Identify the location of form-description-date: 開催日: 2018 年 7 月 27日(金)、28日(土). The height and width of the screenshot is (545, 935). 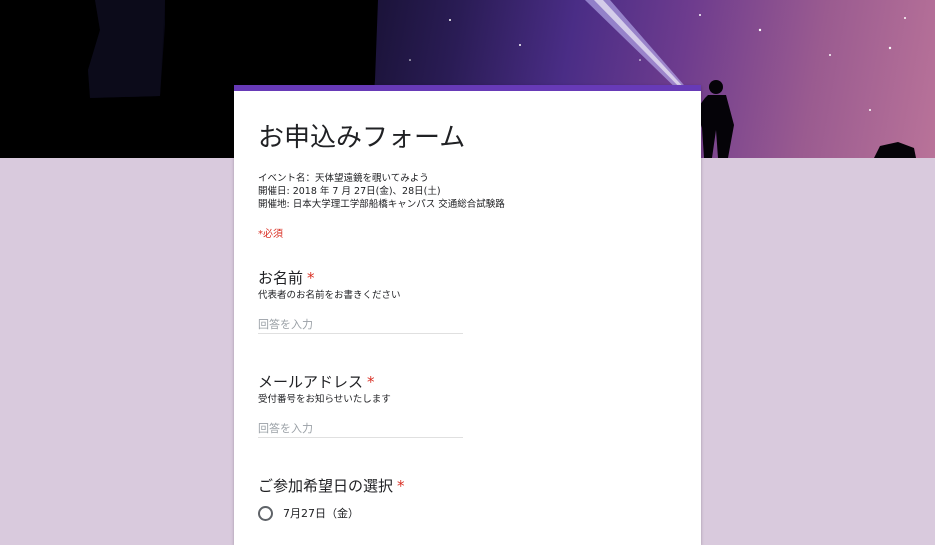
(349, 191).